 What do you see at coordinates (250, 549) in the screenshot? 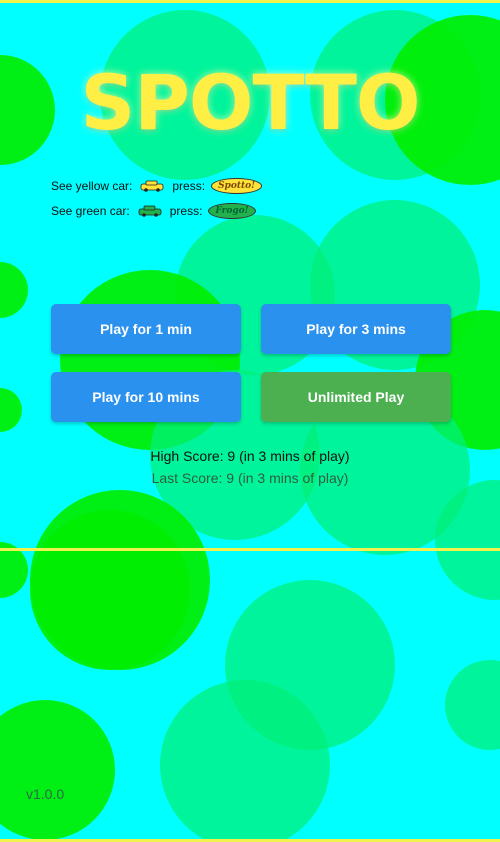
I see `middle-divider-line` at bounding box center [250, 549].